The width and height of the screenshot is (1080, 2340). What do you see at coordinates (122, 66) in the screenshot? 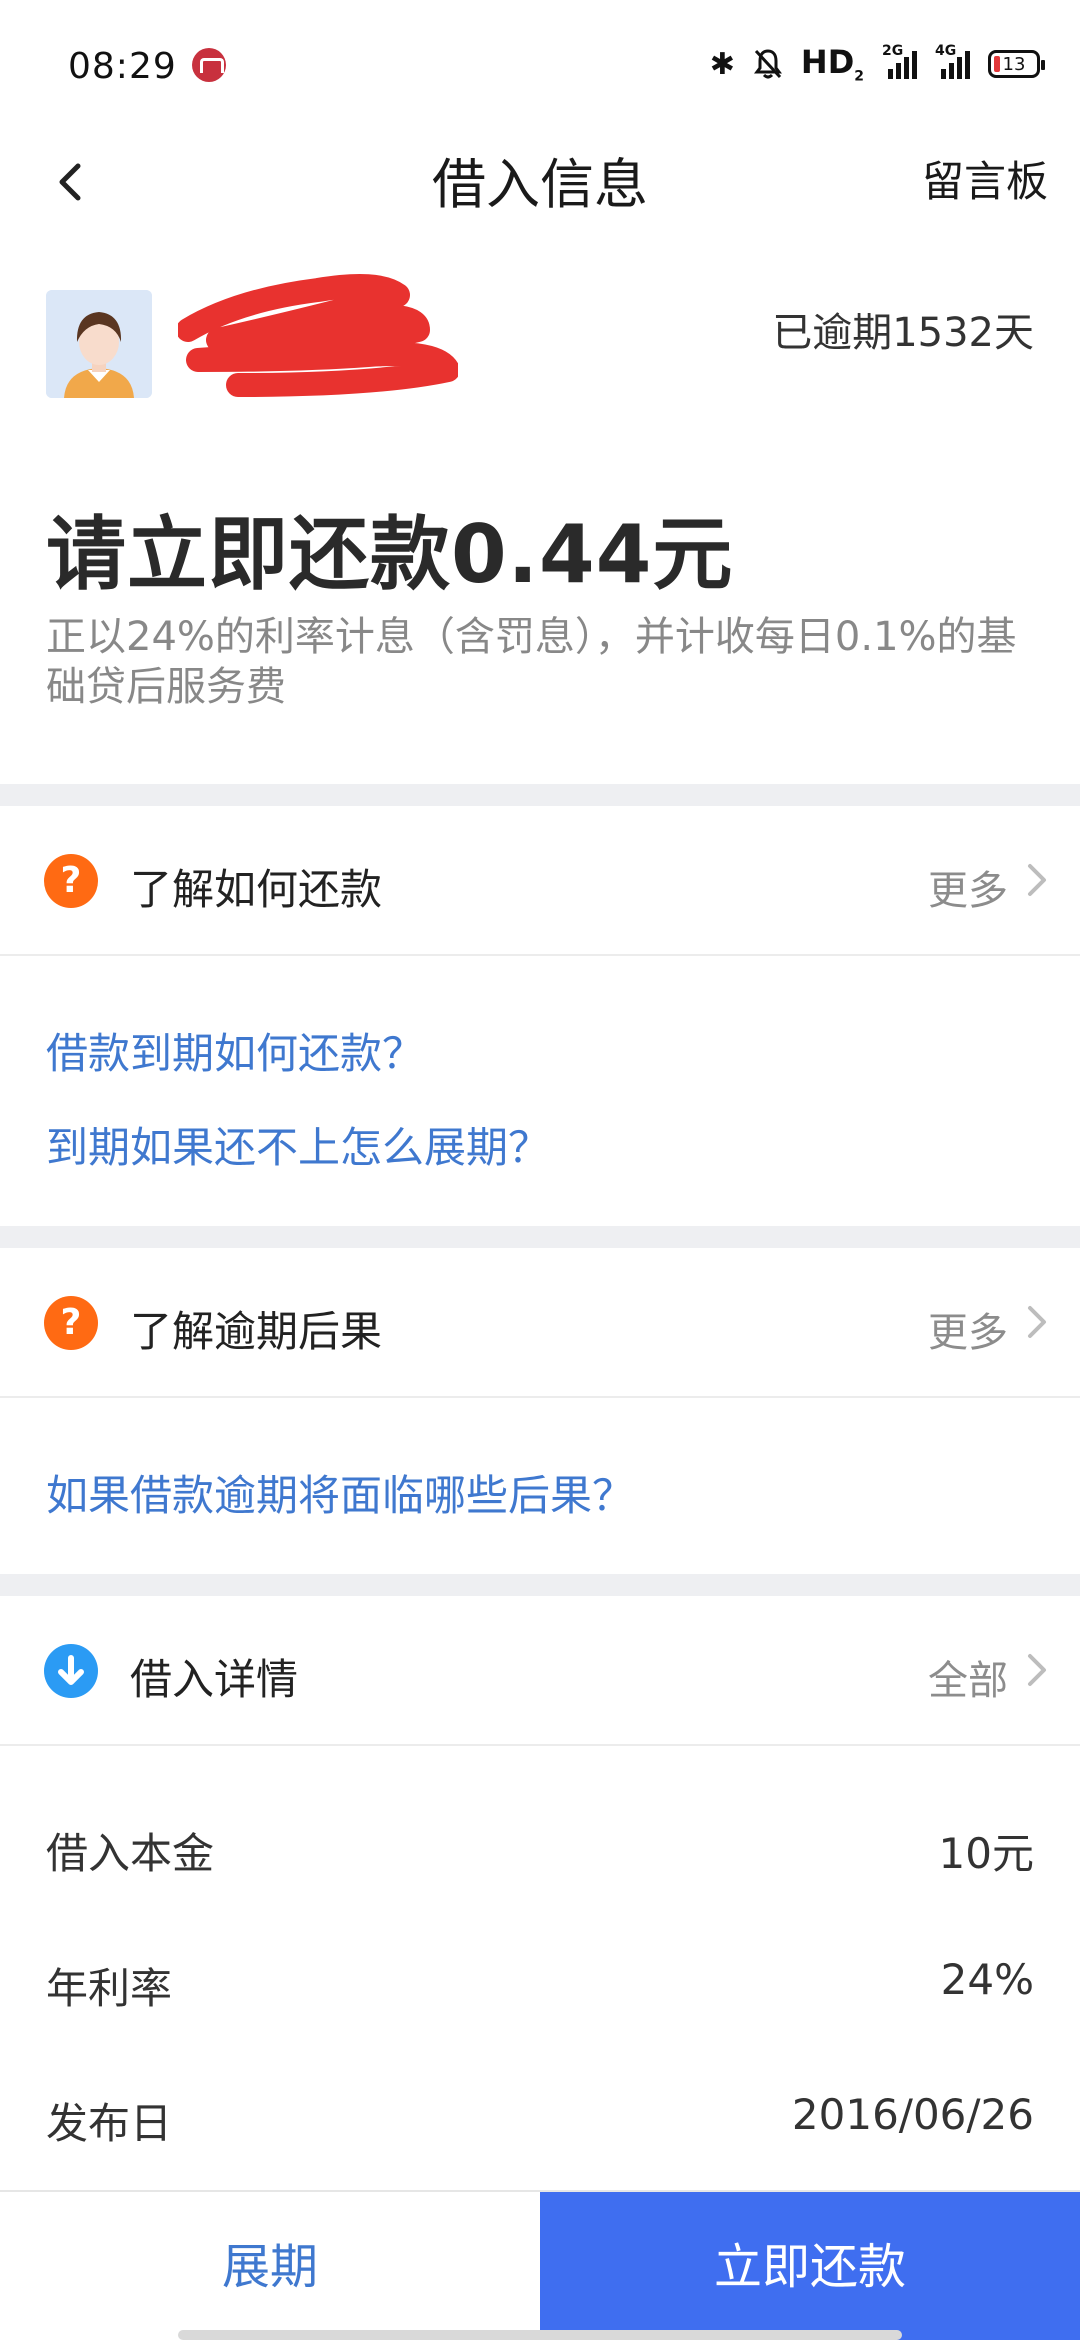
I see `status-time: 08:29` at bounding box center [122, 66].